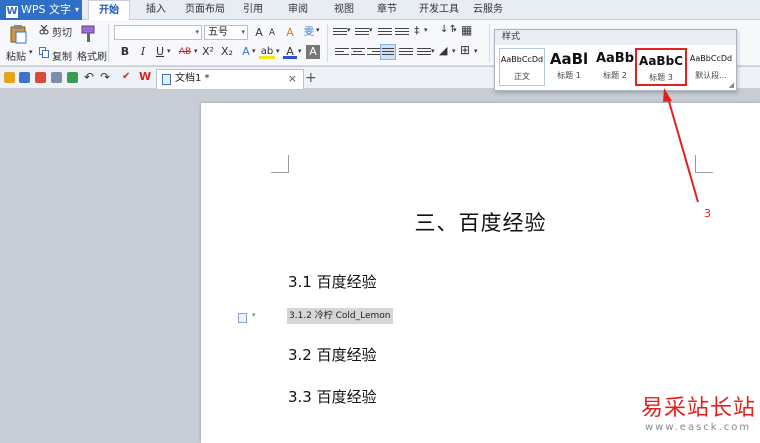 The width and height of the screenshot is (760, 443). I want to click on numbered-list-icon, so click(362, 32).